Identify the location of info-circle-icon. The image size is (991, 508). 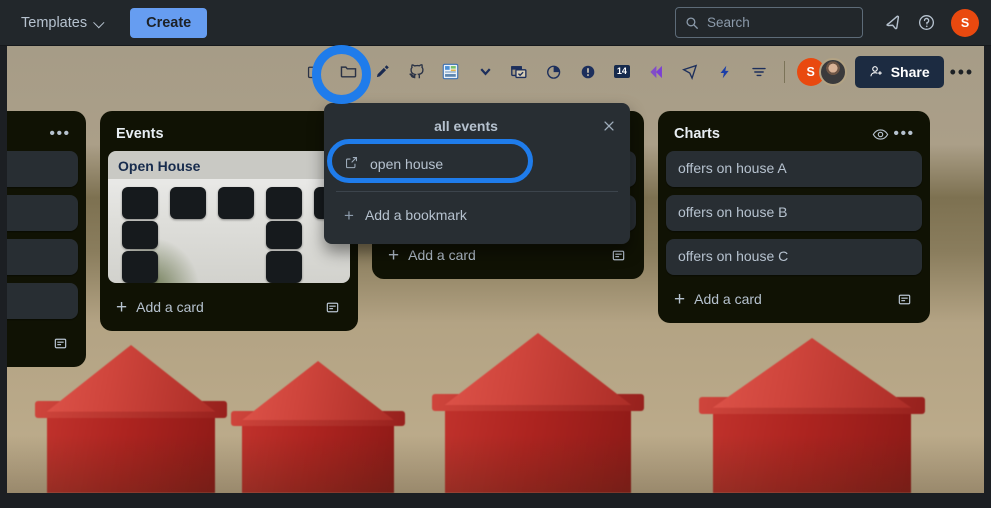
(588, 72).